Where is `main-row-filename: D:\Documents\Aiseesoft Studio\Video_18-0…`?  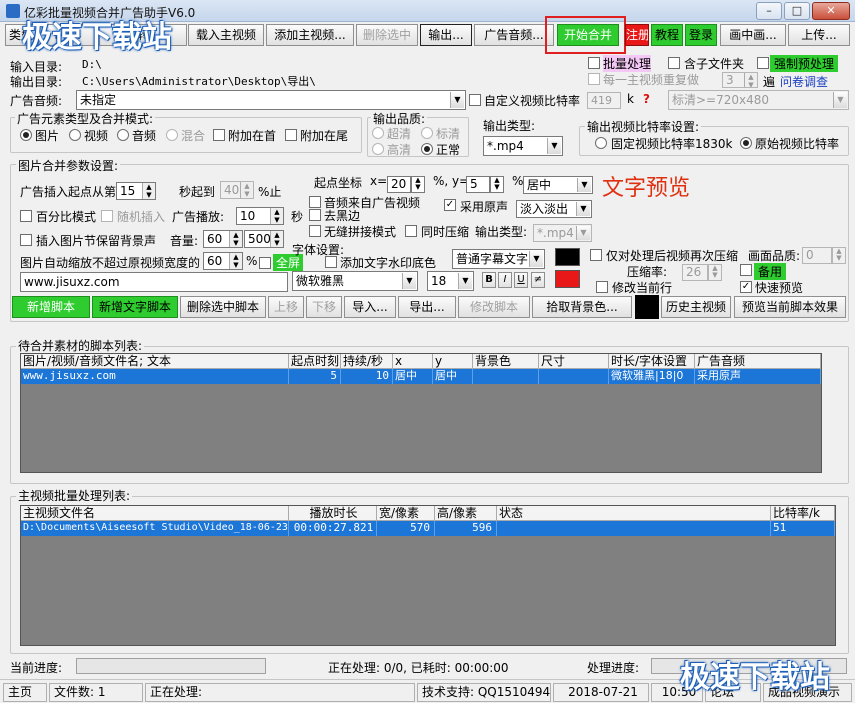 main-row-filename: D:\Documents\Aiseesoft Studio\Video_18-0… is located at coordinates (155, 528).